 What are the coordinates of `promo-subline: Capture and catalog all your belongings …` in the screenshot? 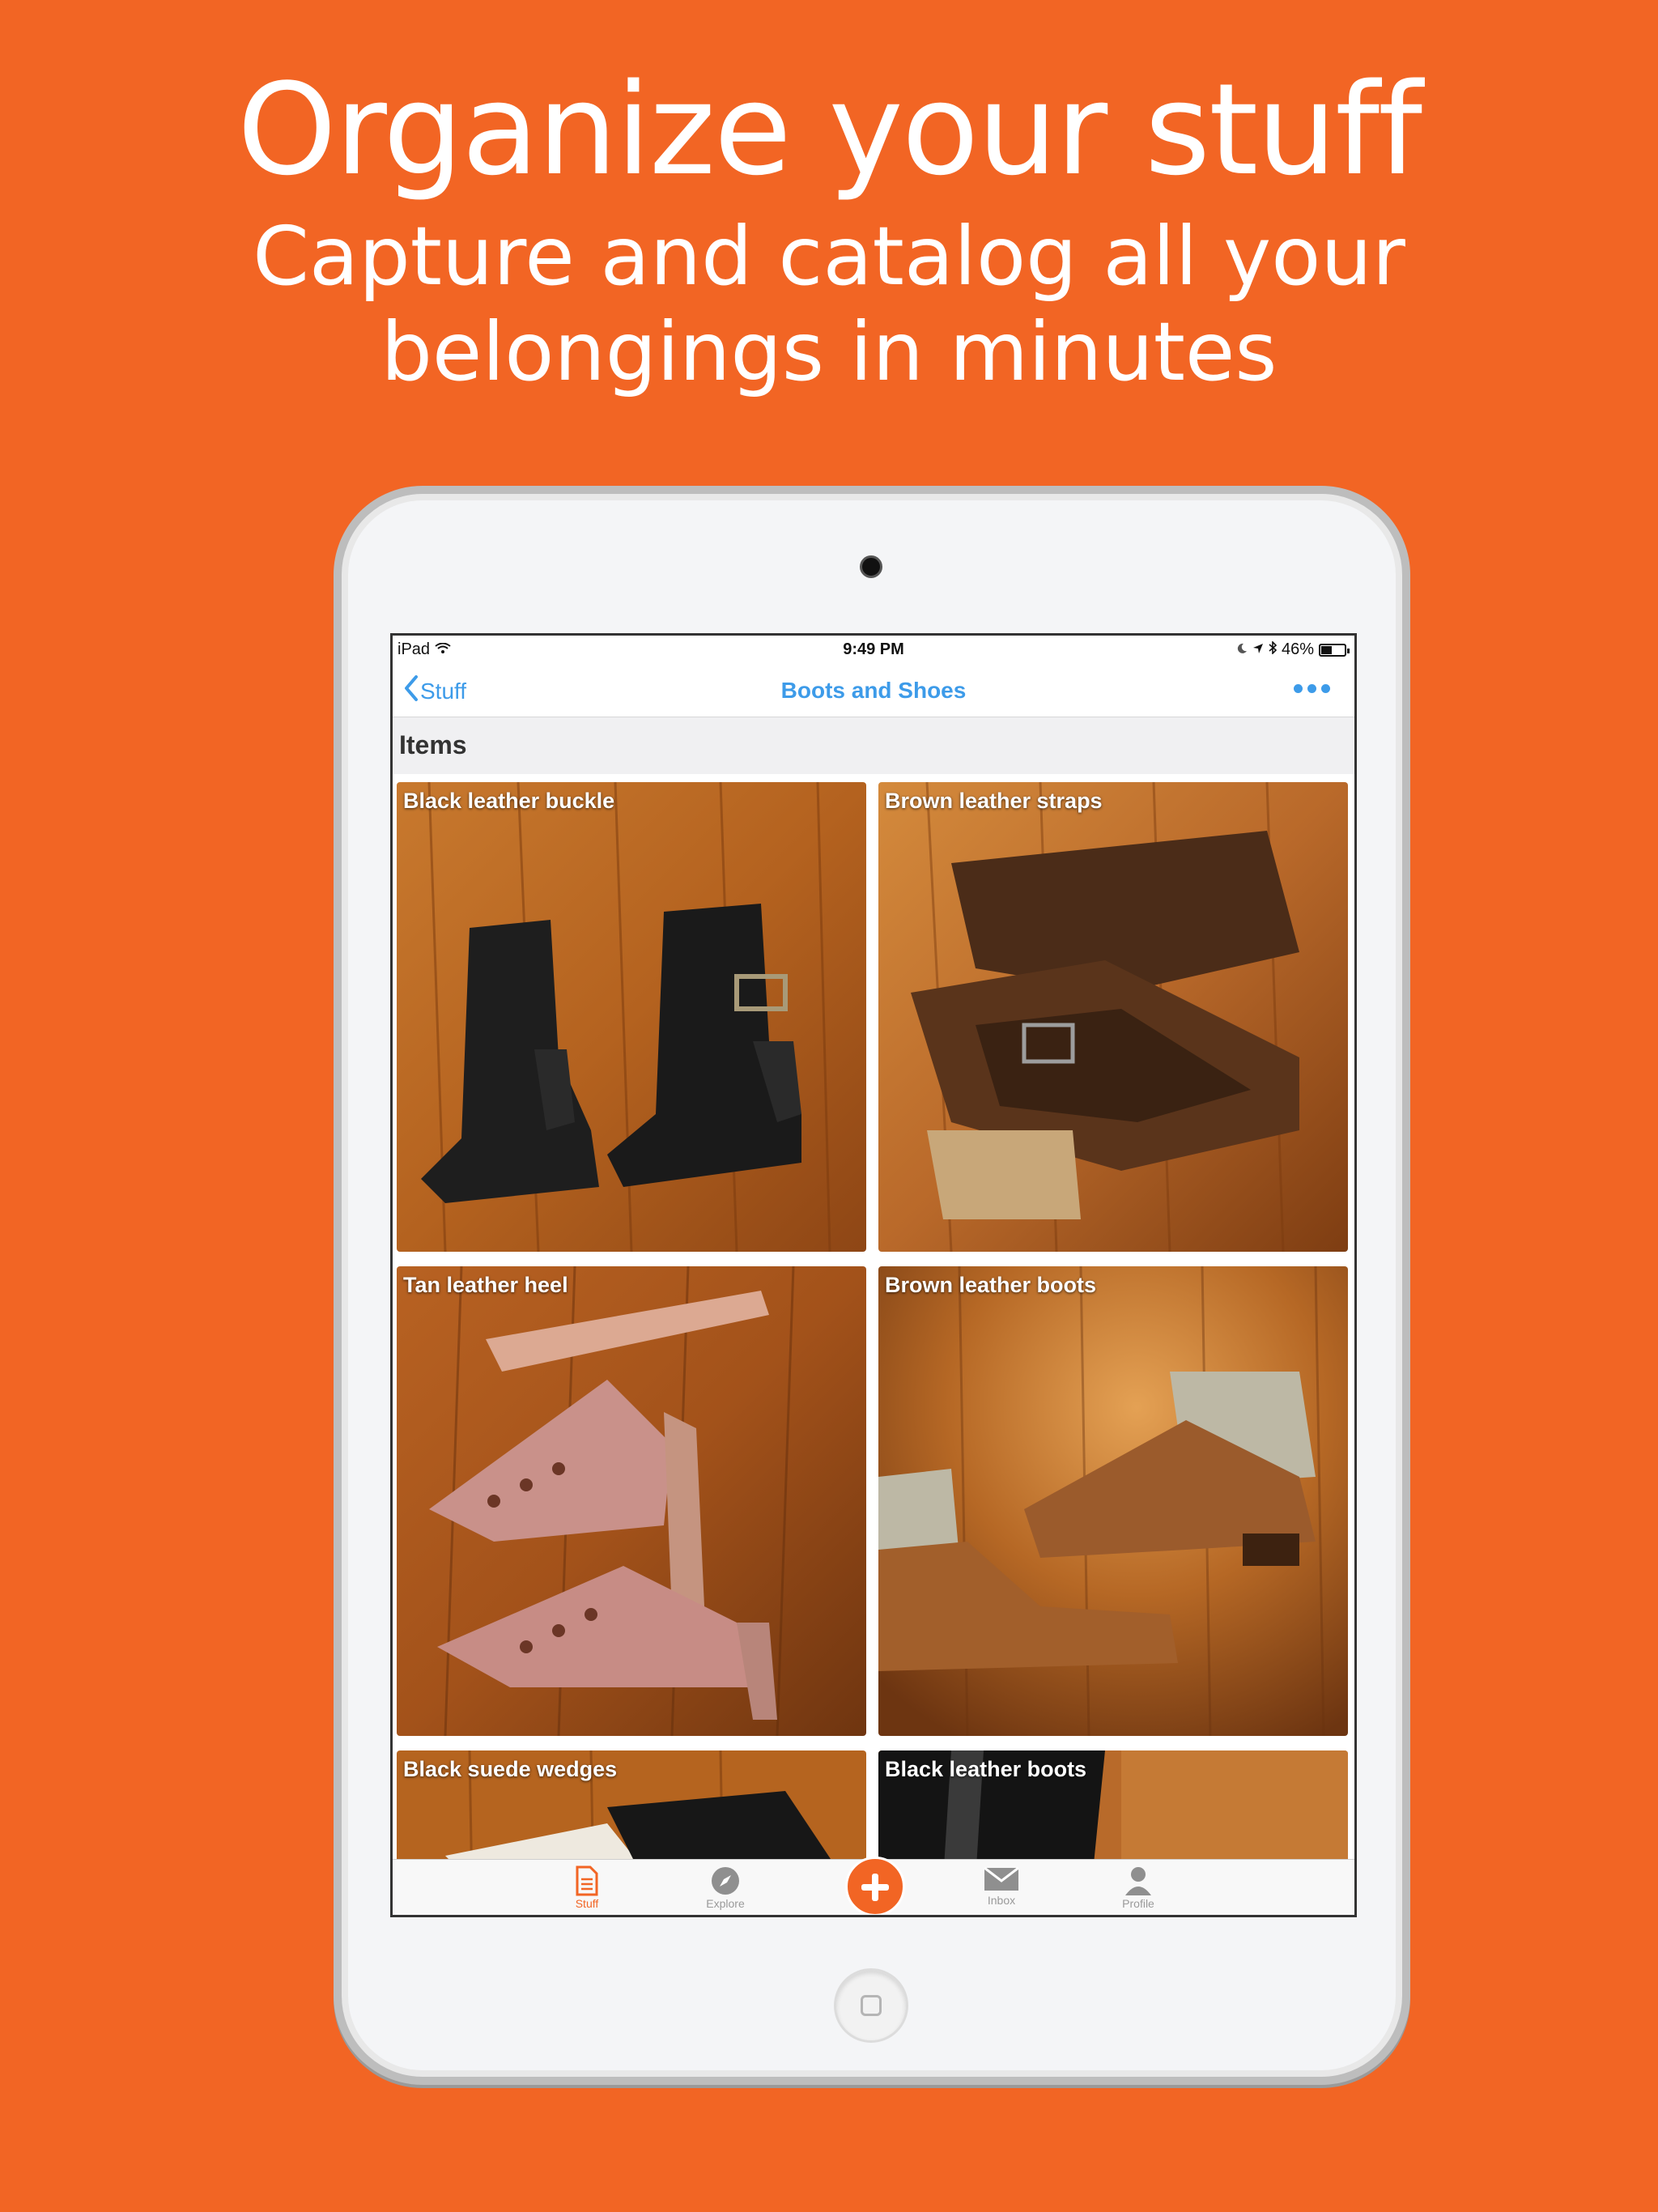 It's located at (829, 305).